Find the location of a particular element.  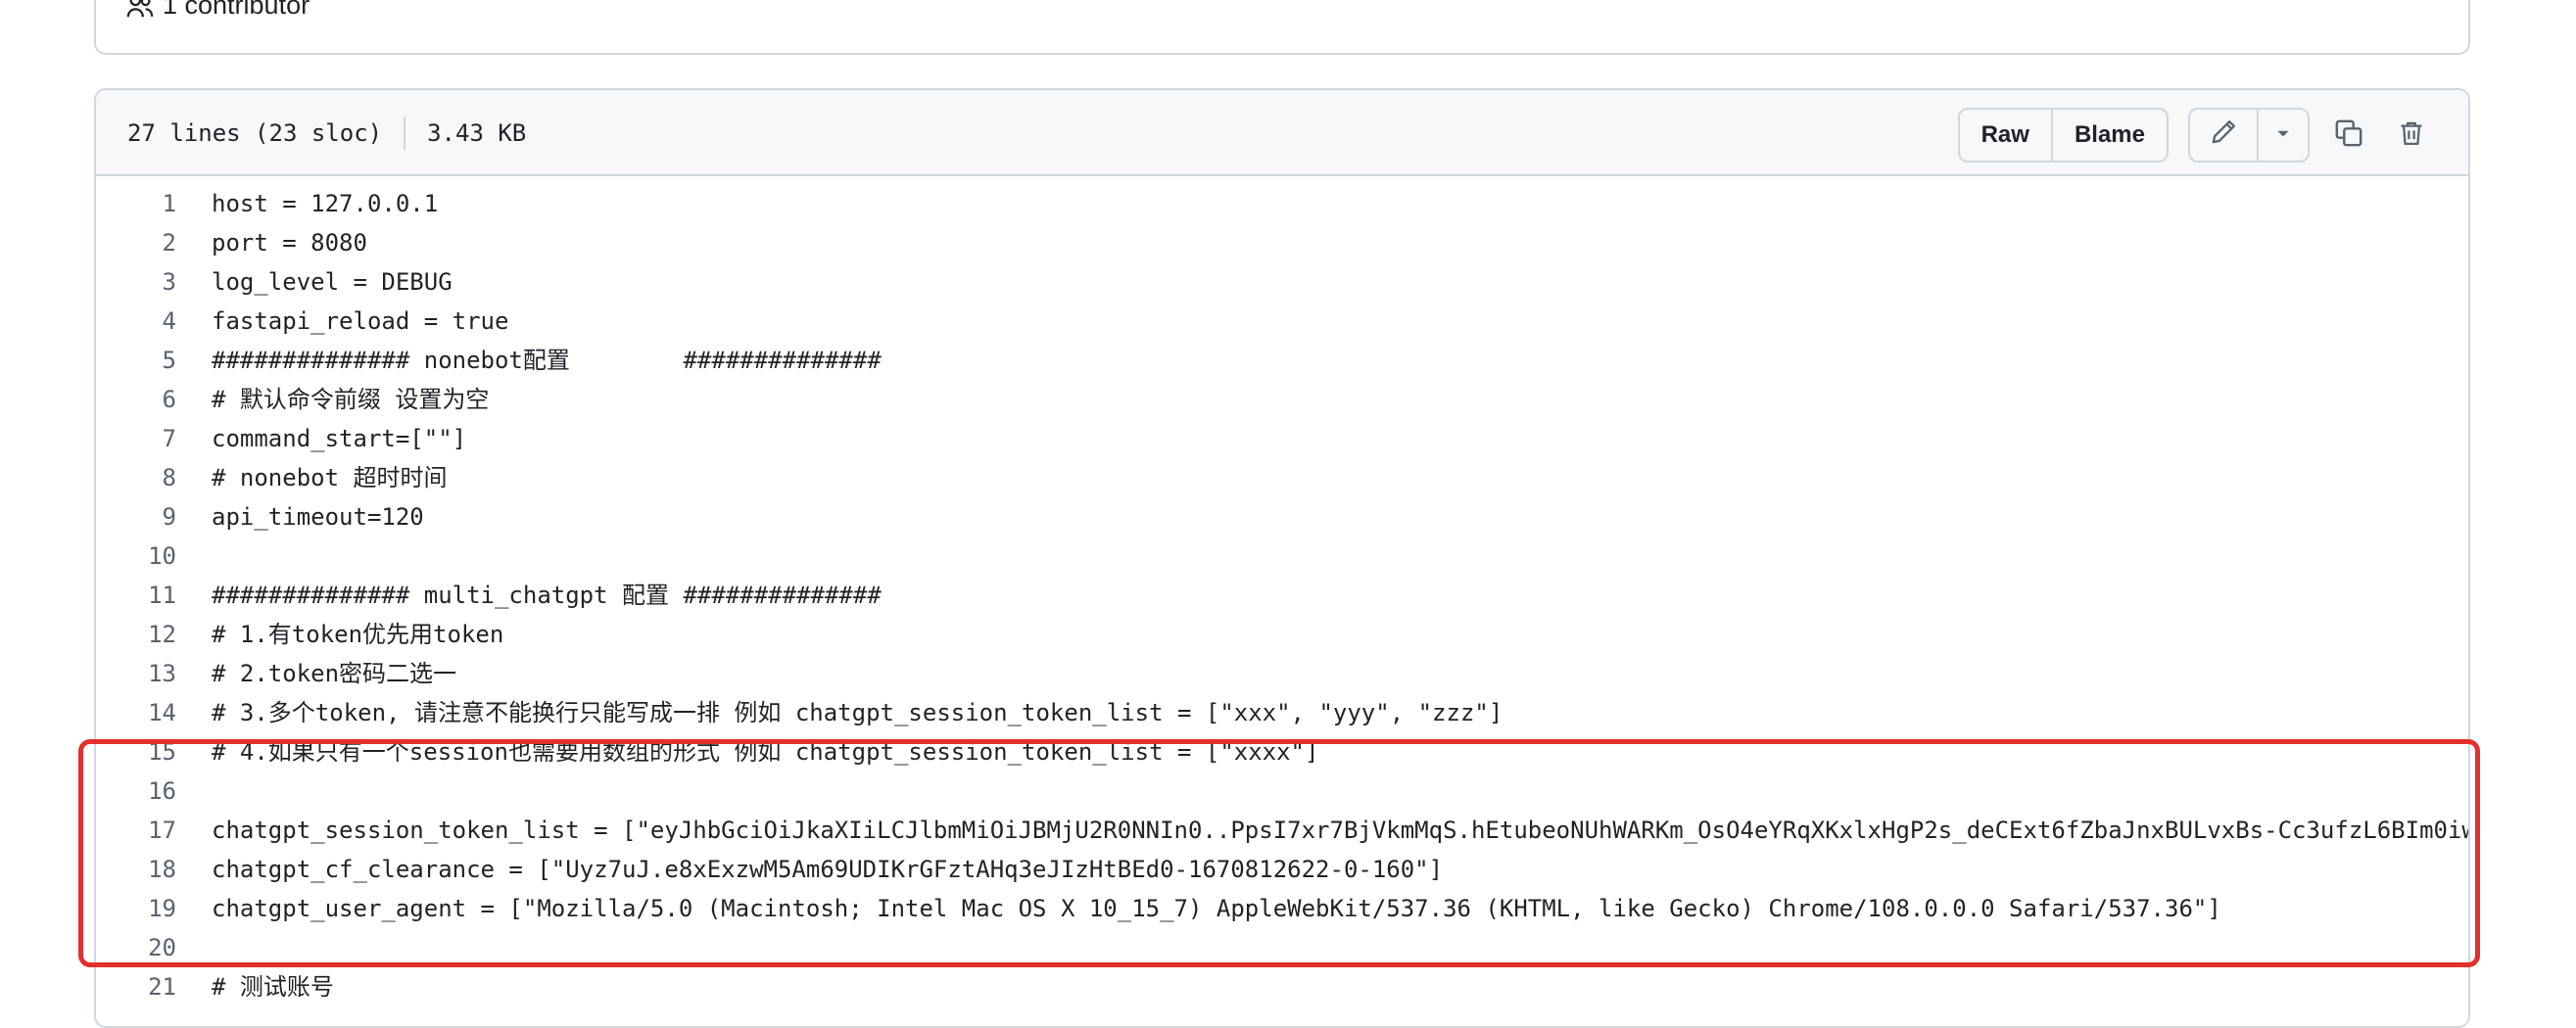

edit-button is located at coordinates (2223, 135).